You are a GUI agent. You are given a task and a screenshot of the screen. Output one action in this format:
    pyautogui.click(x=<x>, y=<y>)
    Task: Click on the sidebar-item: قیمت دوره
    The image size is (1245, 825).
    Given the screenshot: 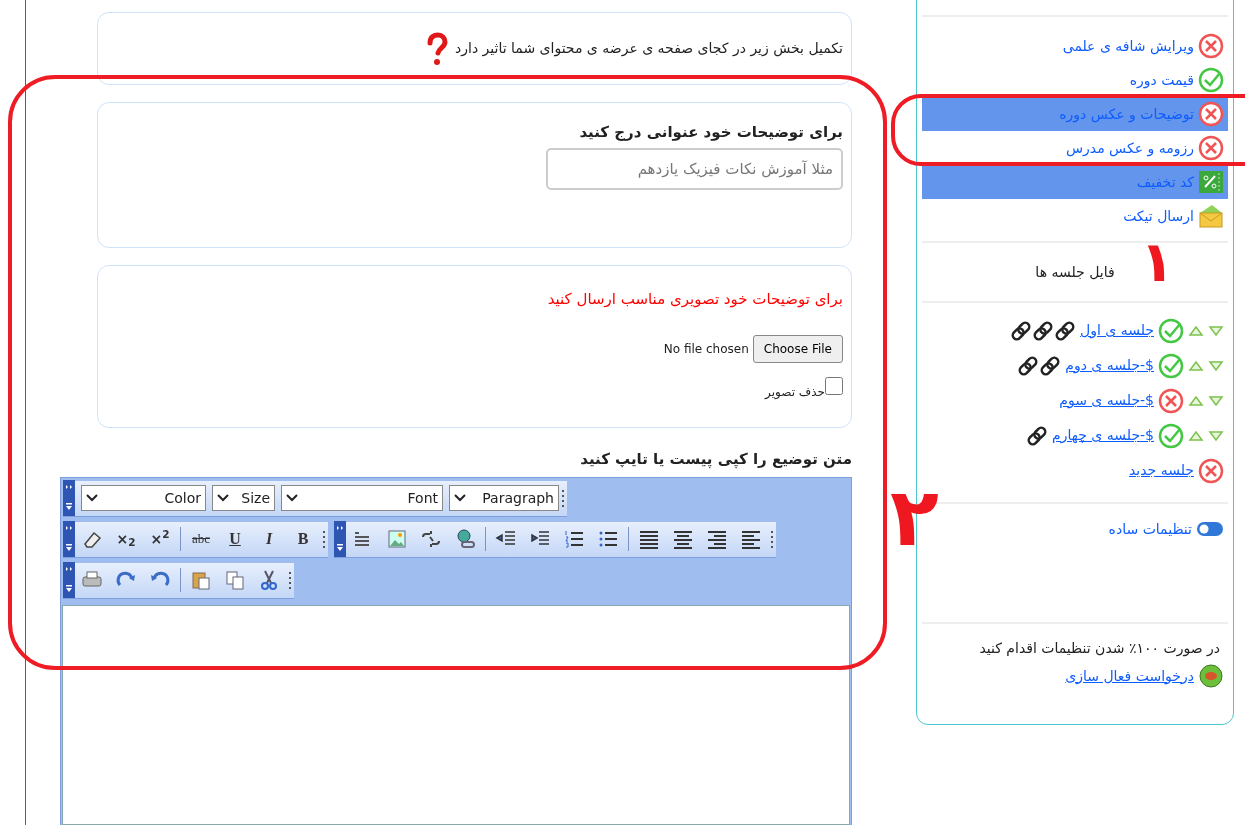 What is the action you would take?
    pyautogui.click(x=1075, y=80)
    